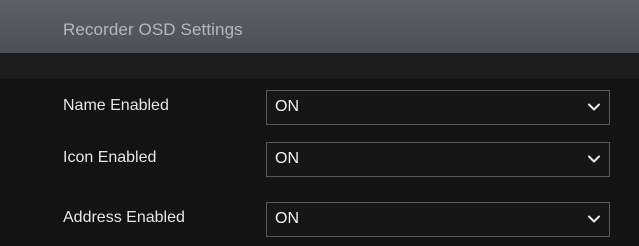 Image resolution: width=639 pixels, height=246 pixels. Describe the element at coordinates (287, 106) in the screenshot. I see `name-enabled-value: ON` at that location.